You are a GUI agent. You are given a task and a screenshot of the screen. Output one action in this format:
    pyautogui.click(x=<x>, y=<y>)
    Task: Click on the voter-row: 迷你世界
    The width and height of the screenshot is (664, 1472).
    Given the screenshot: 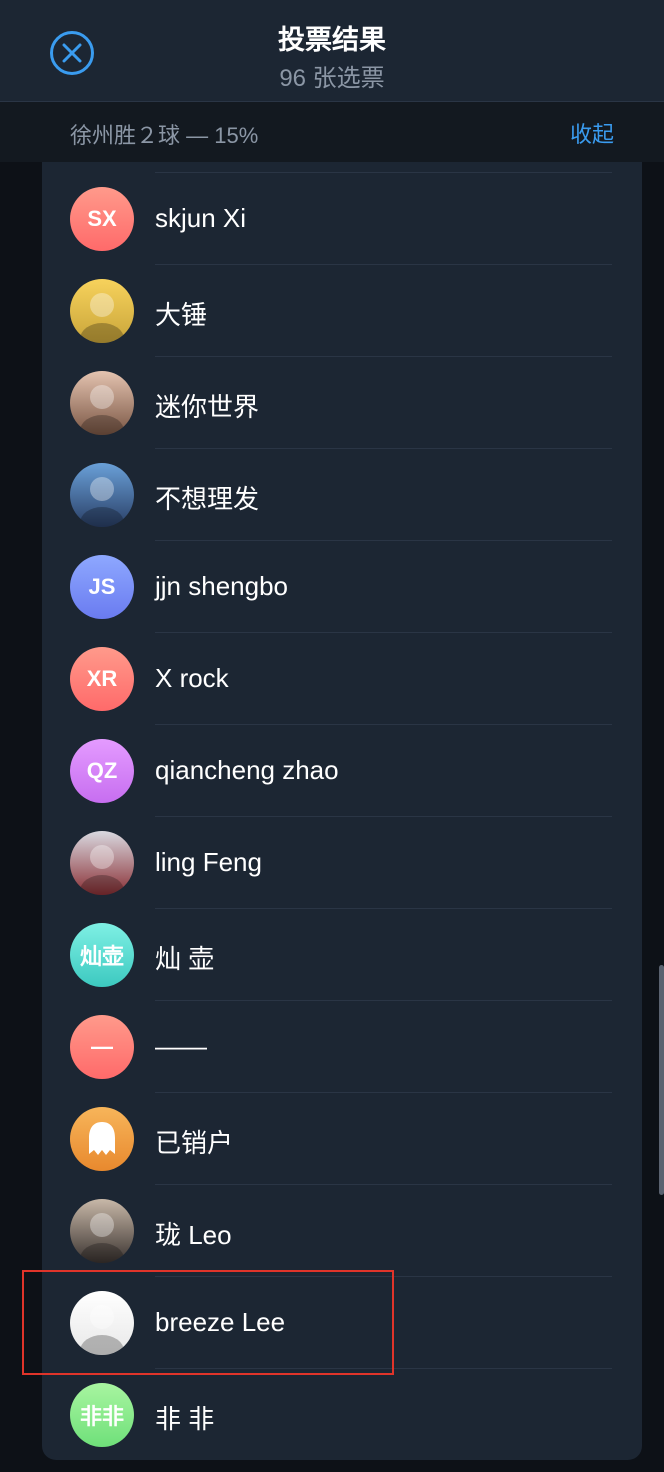 What is the action you would take?
    pyautogui.click(x=342, y=403)
    